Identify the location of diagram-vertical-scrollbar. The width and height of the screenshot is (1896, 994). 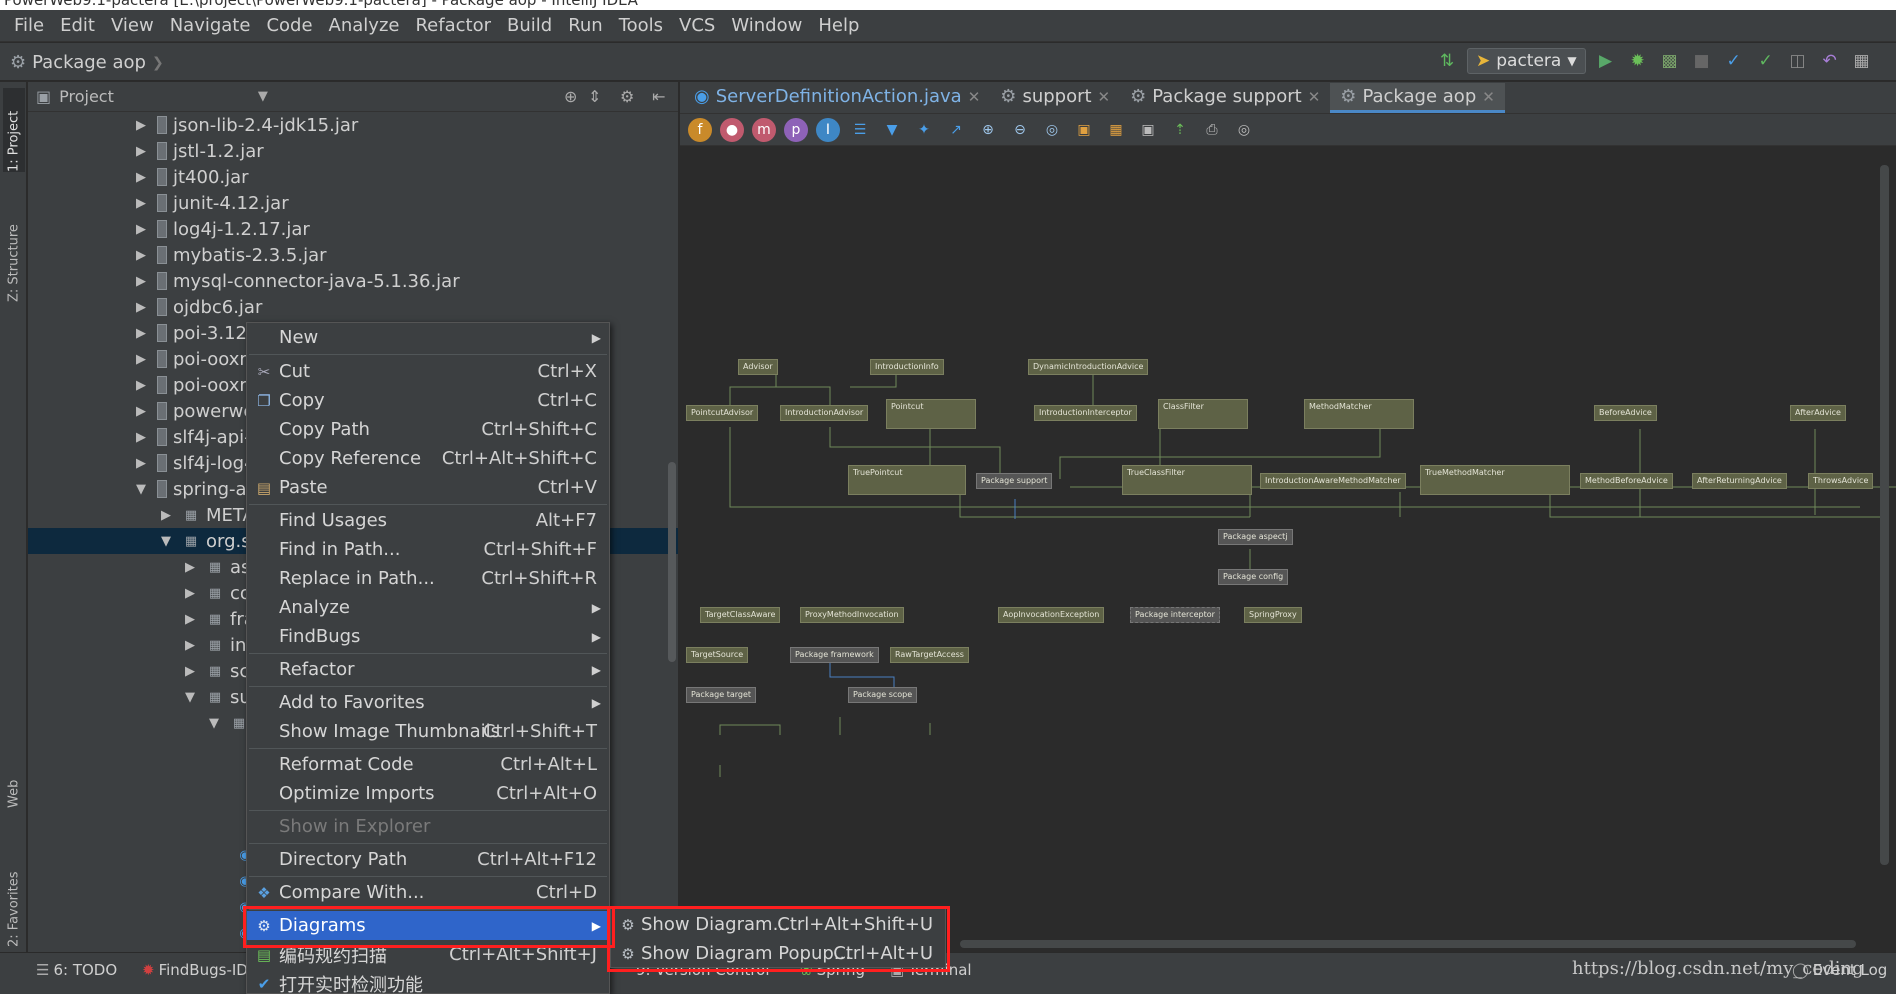
(1884, 515).